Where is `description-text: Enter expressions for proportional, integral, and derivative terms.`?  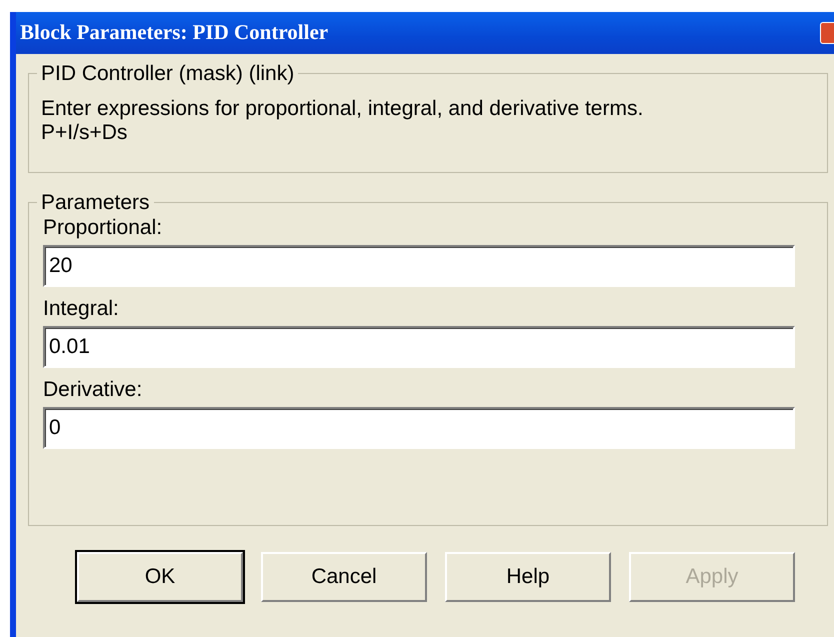 description-text: Enter expressions for proportional, integral, and derivative terms. is located at coordinates (342, 109).